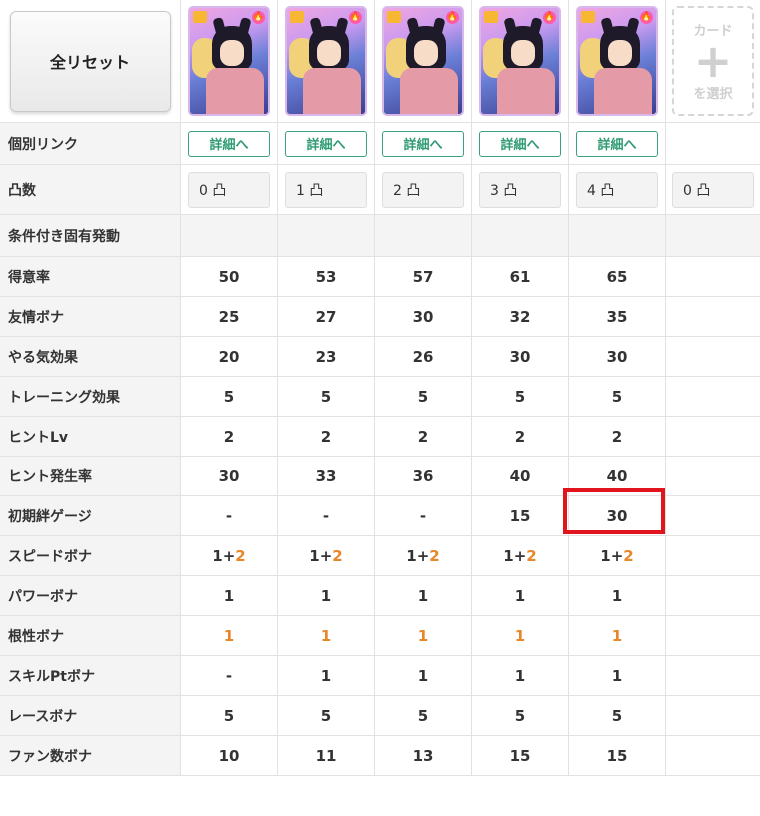  What do you see at coordinates (713, 144) in the screenshot?
I see `link-cell-empty` at bounding box center [713, 144].